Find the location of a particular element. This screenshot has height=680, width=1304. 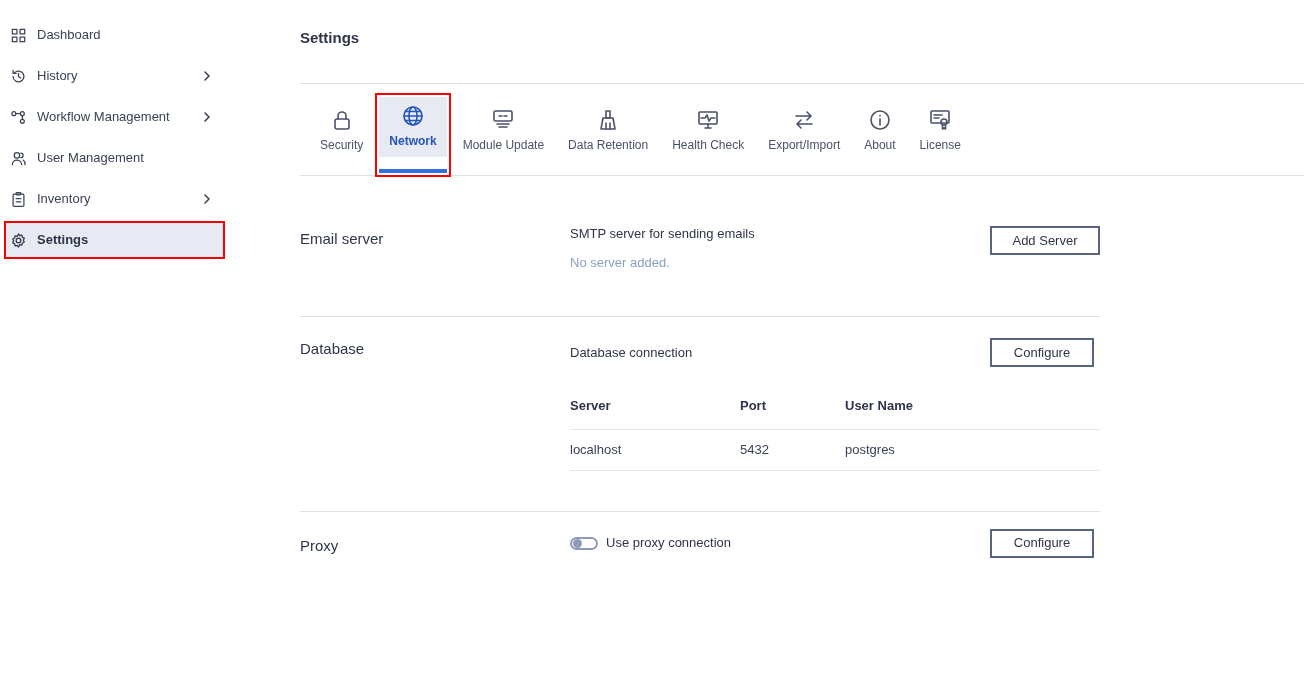

certificate-icon is located at coordinates (940, 120).